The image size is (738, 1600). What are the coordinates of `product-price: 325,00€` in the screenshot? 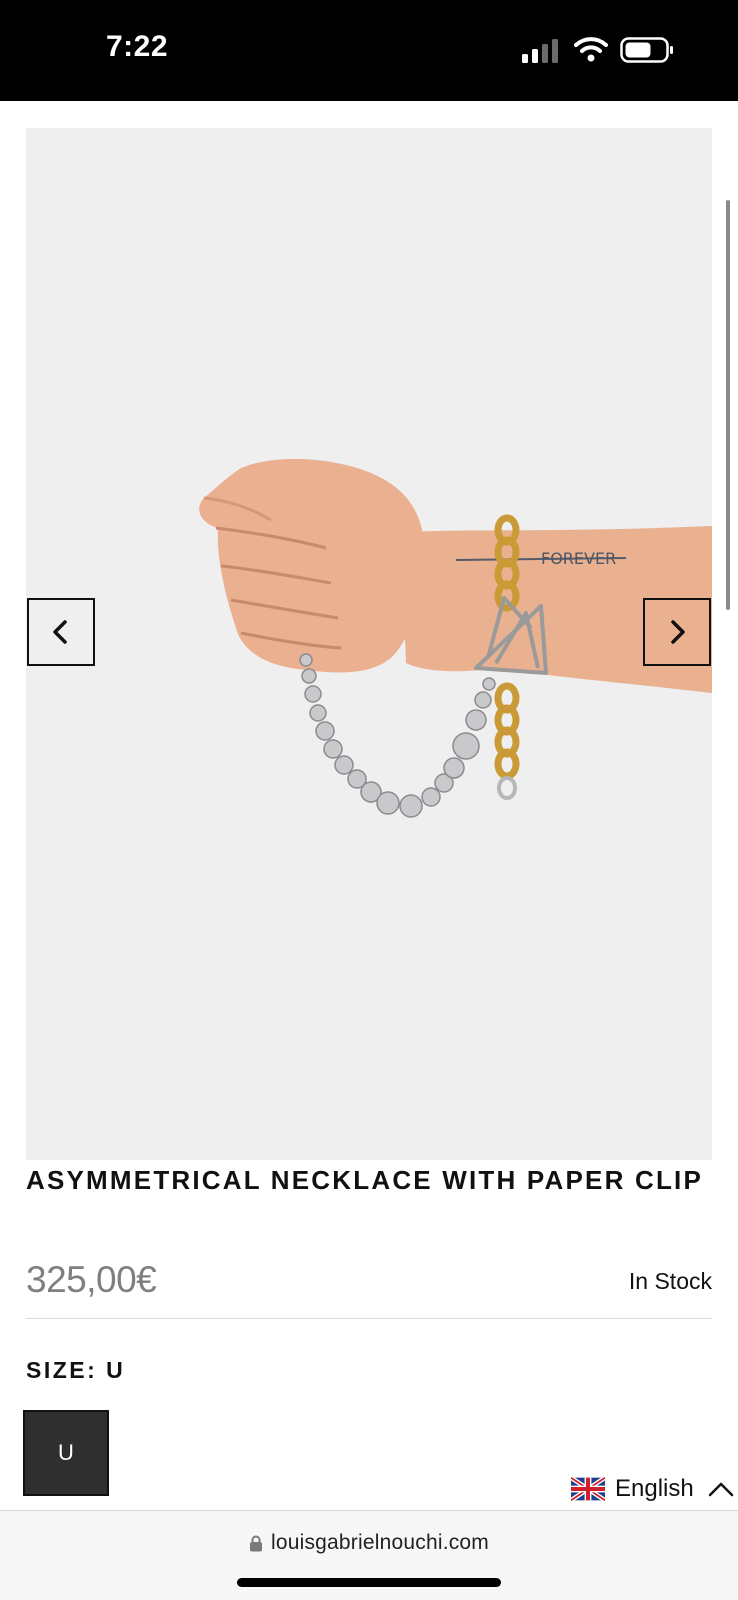 It's located at (91, 1279).